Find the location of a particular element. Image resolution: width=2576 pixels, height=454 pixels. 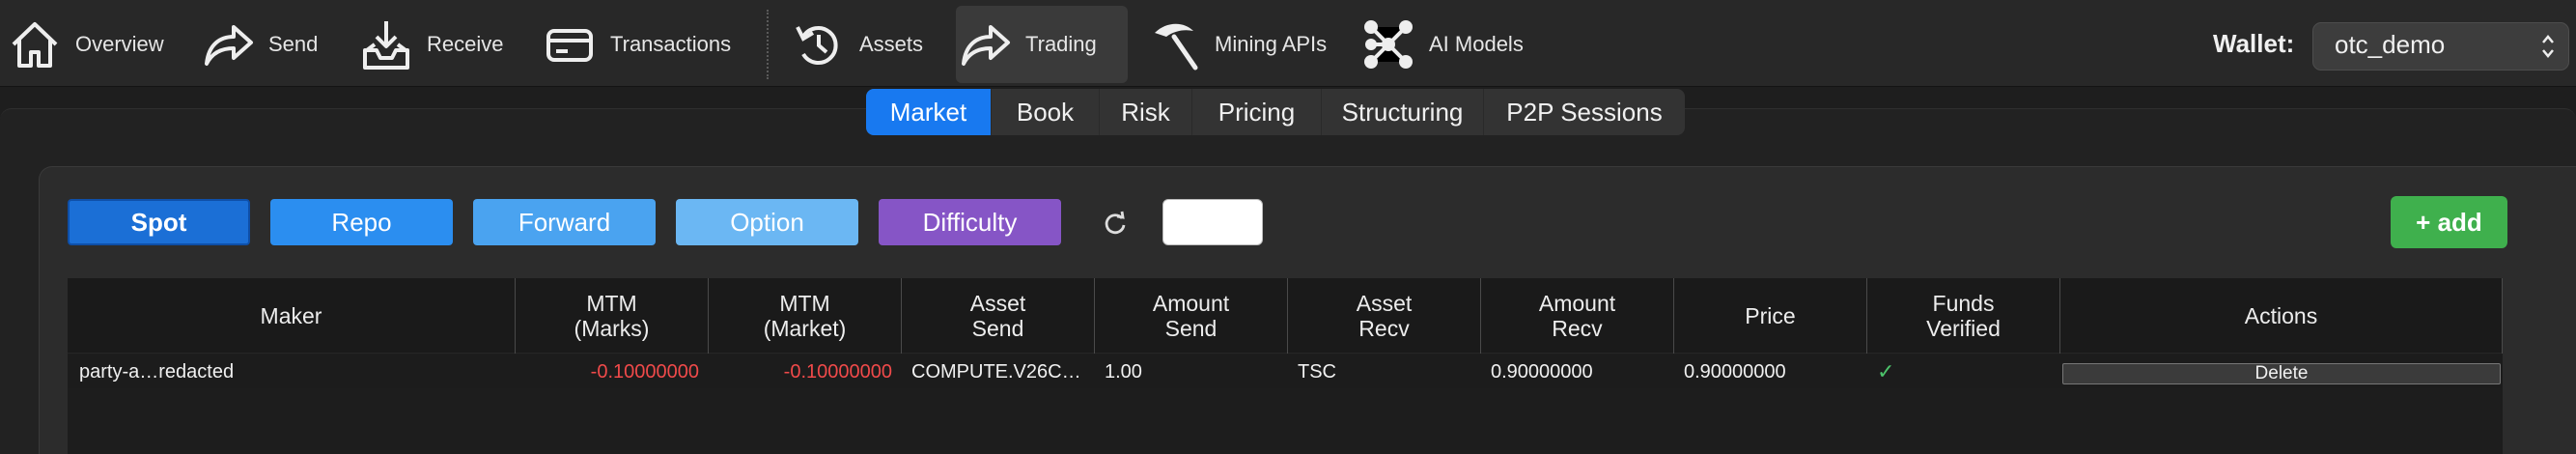

cell-asset-recv: TSC is located at coordinates (1317, 371).